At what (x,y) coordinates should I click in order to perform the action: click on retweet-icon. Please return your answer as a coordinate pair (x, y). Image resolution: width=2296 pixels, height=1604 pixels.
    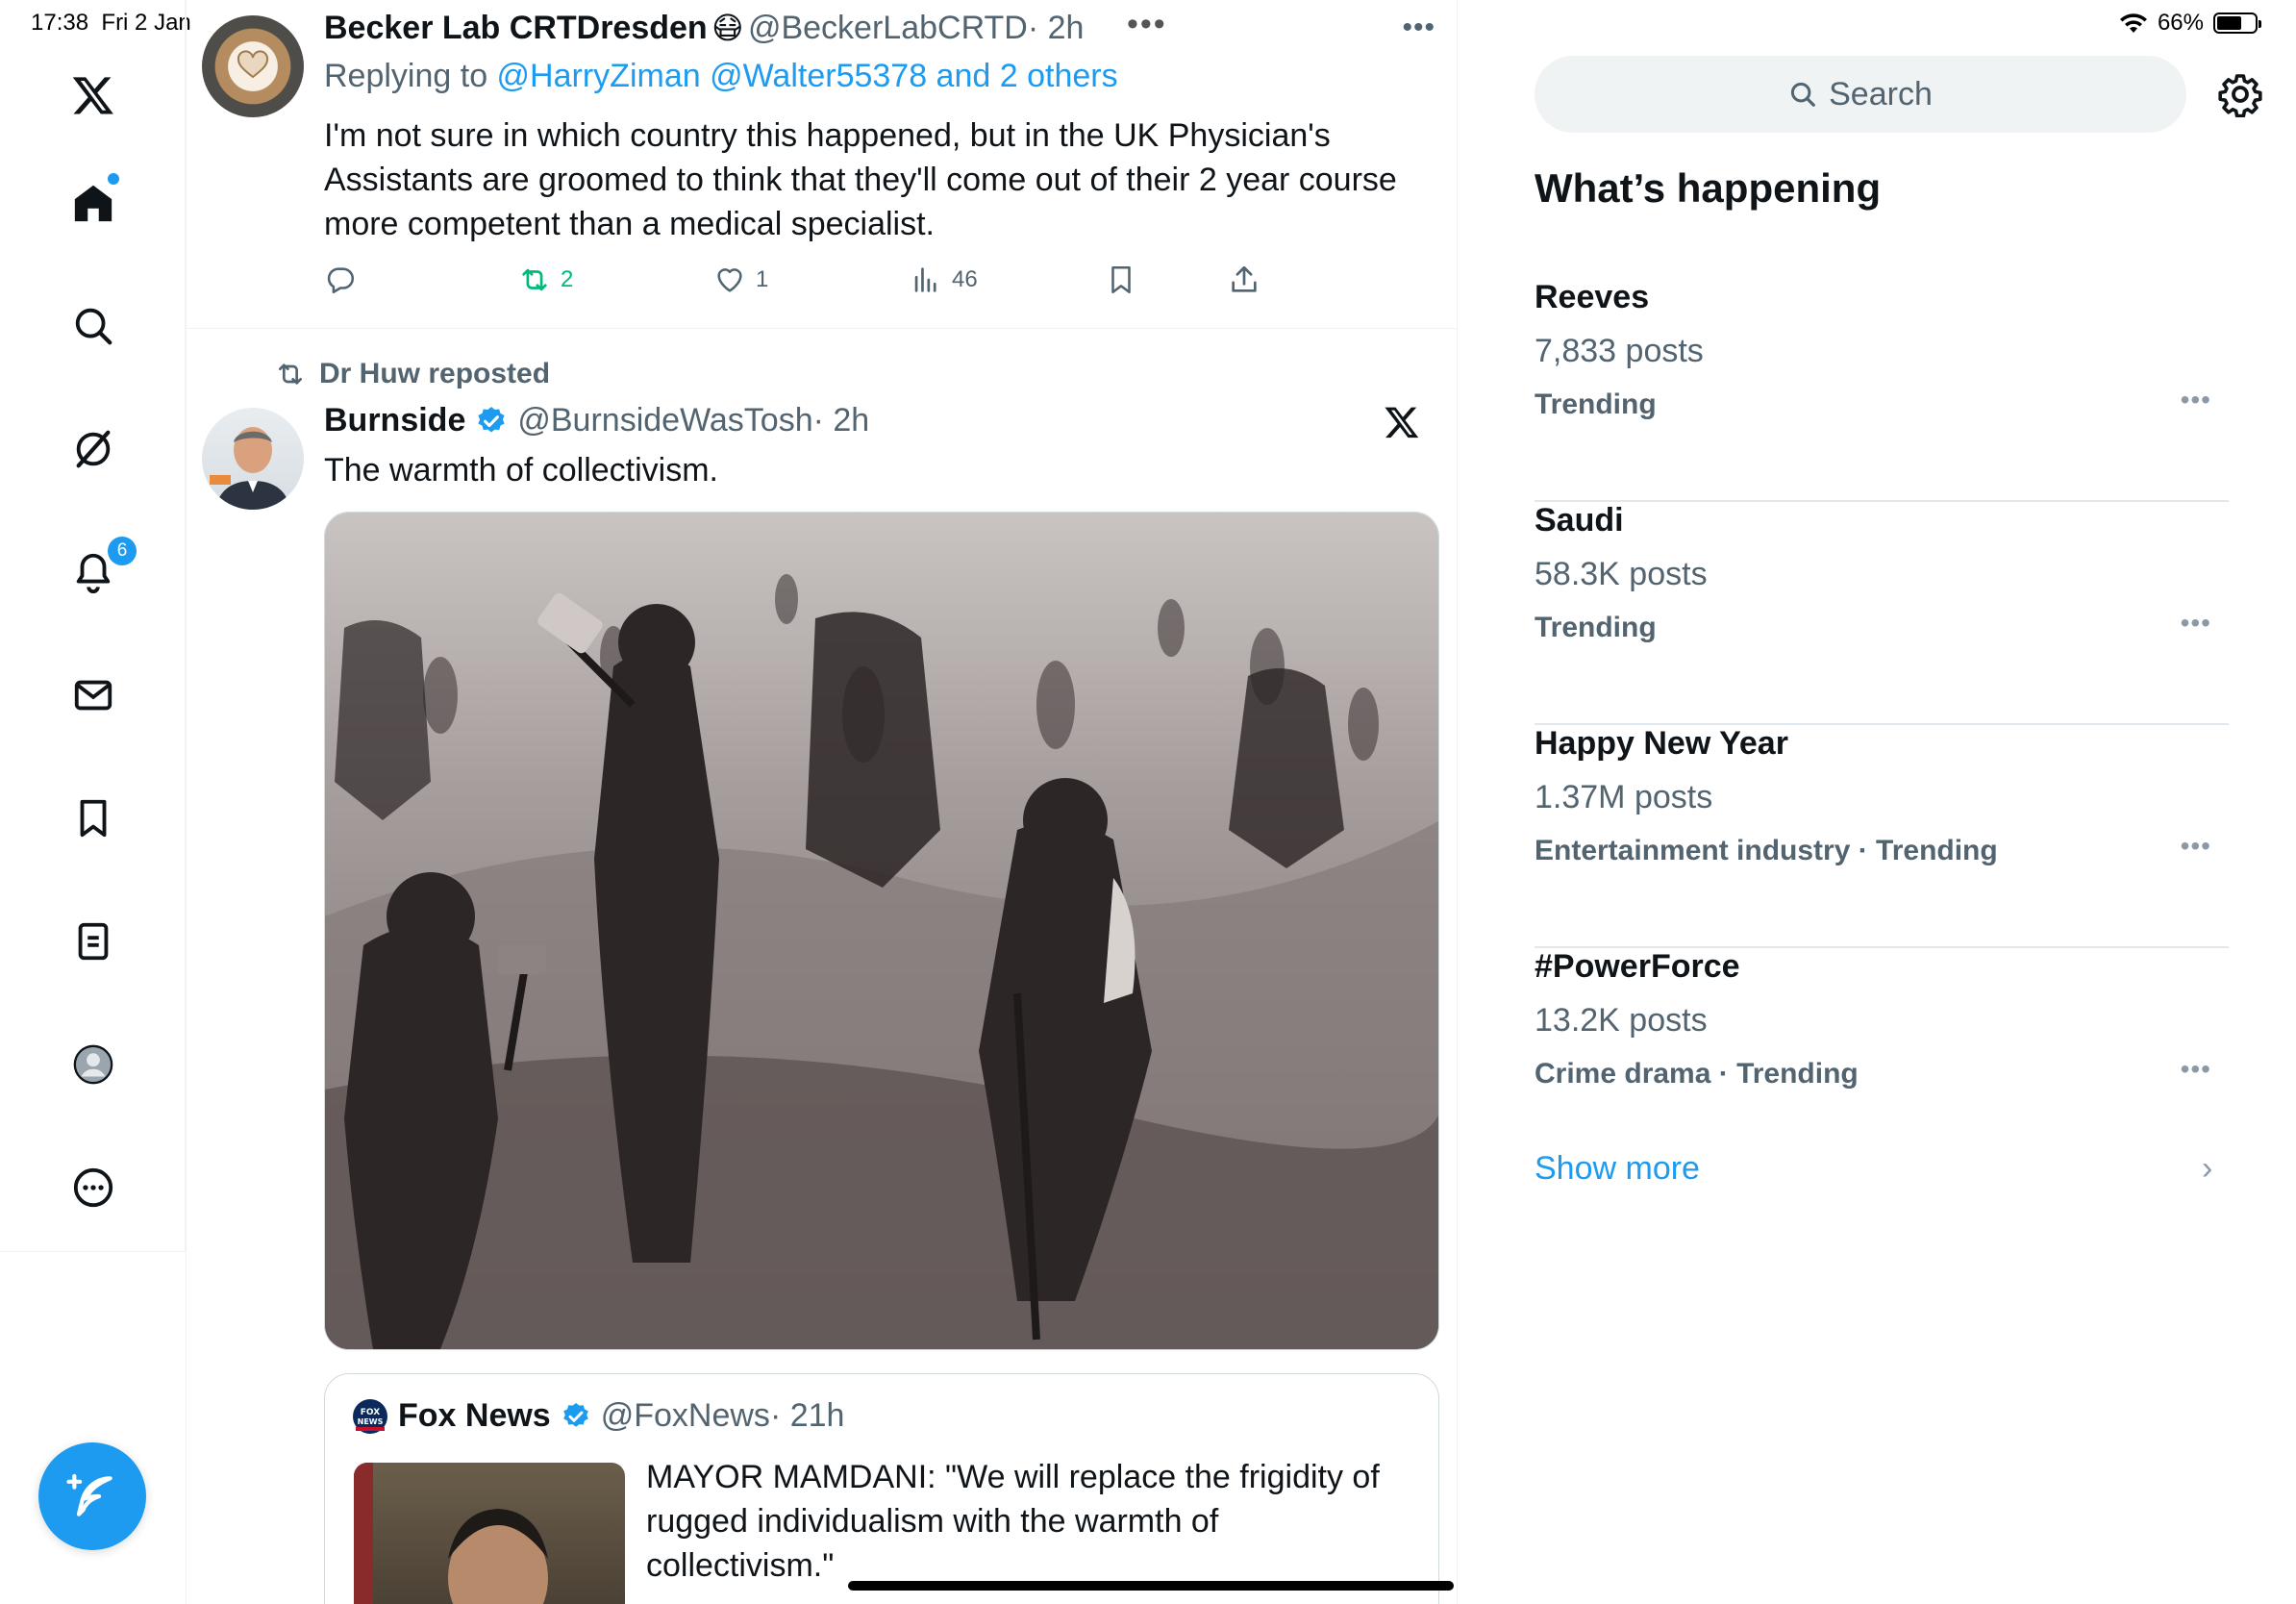
    Looking at the image, I should click on (534, 279).